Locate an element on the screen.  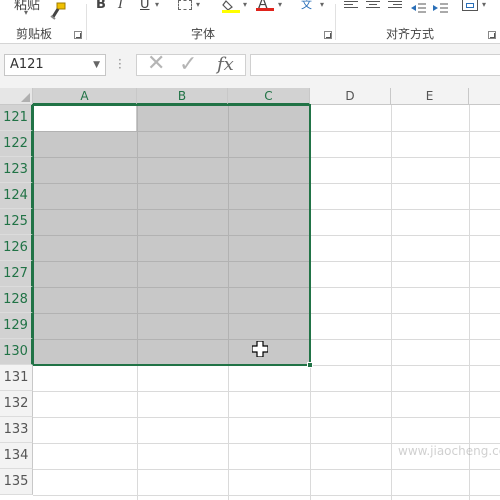
font-color-button: A is located at coordinates (265, 6).